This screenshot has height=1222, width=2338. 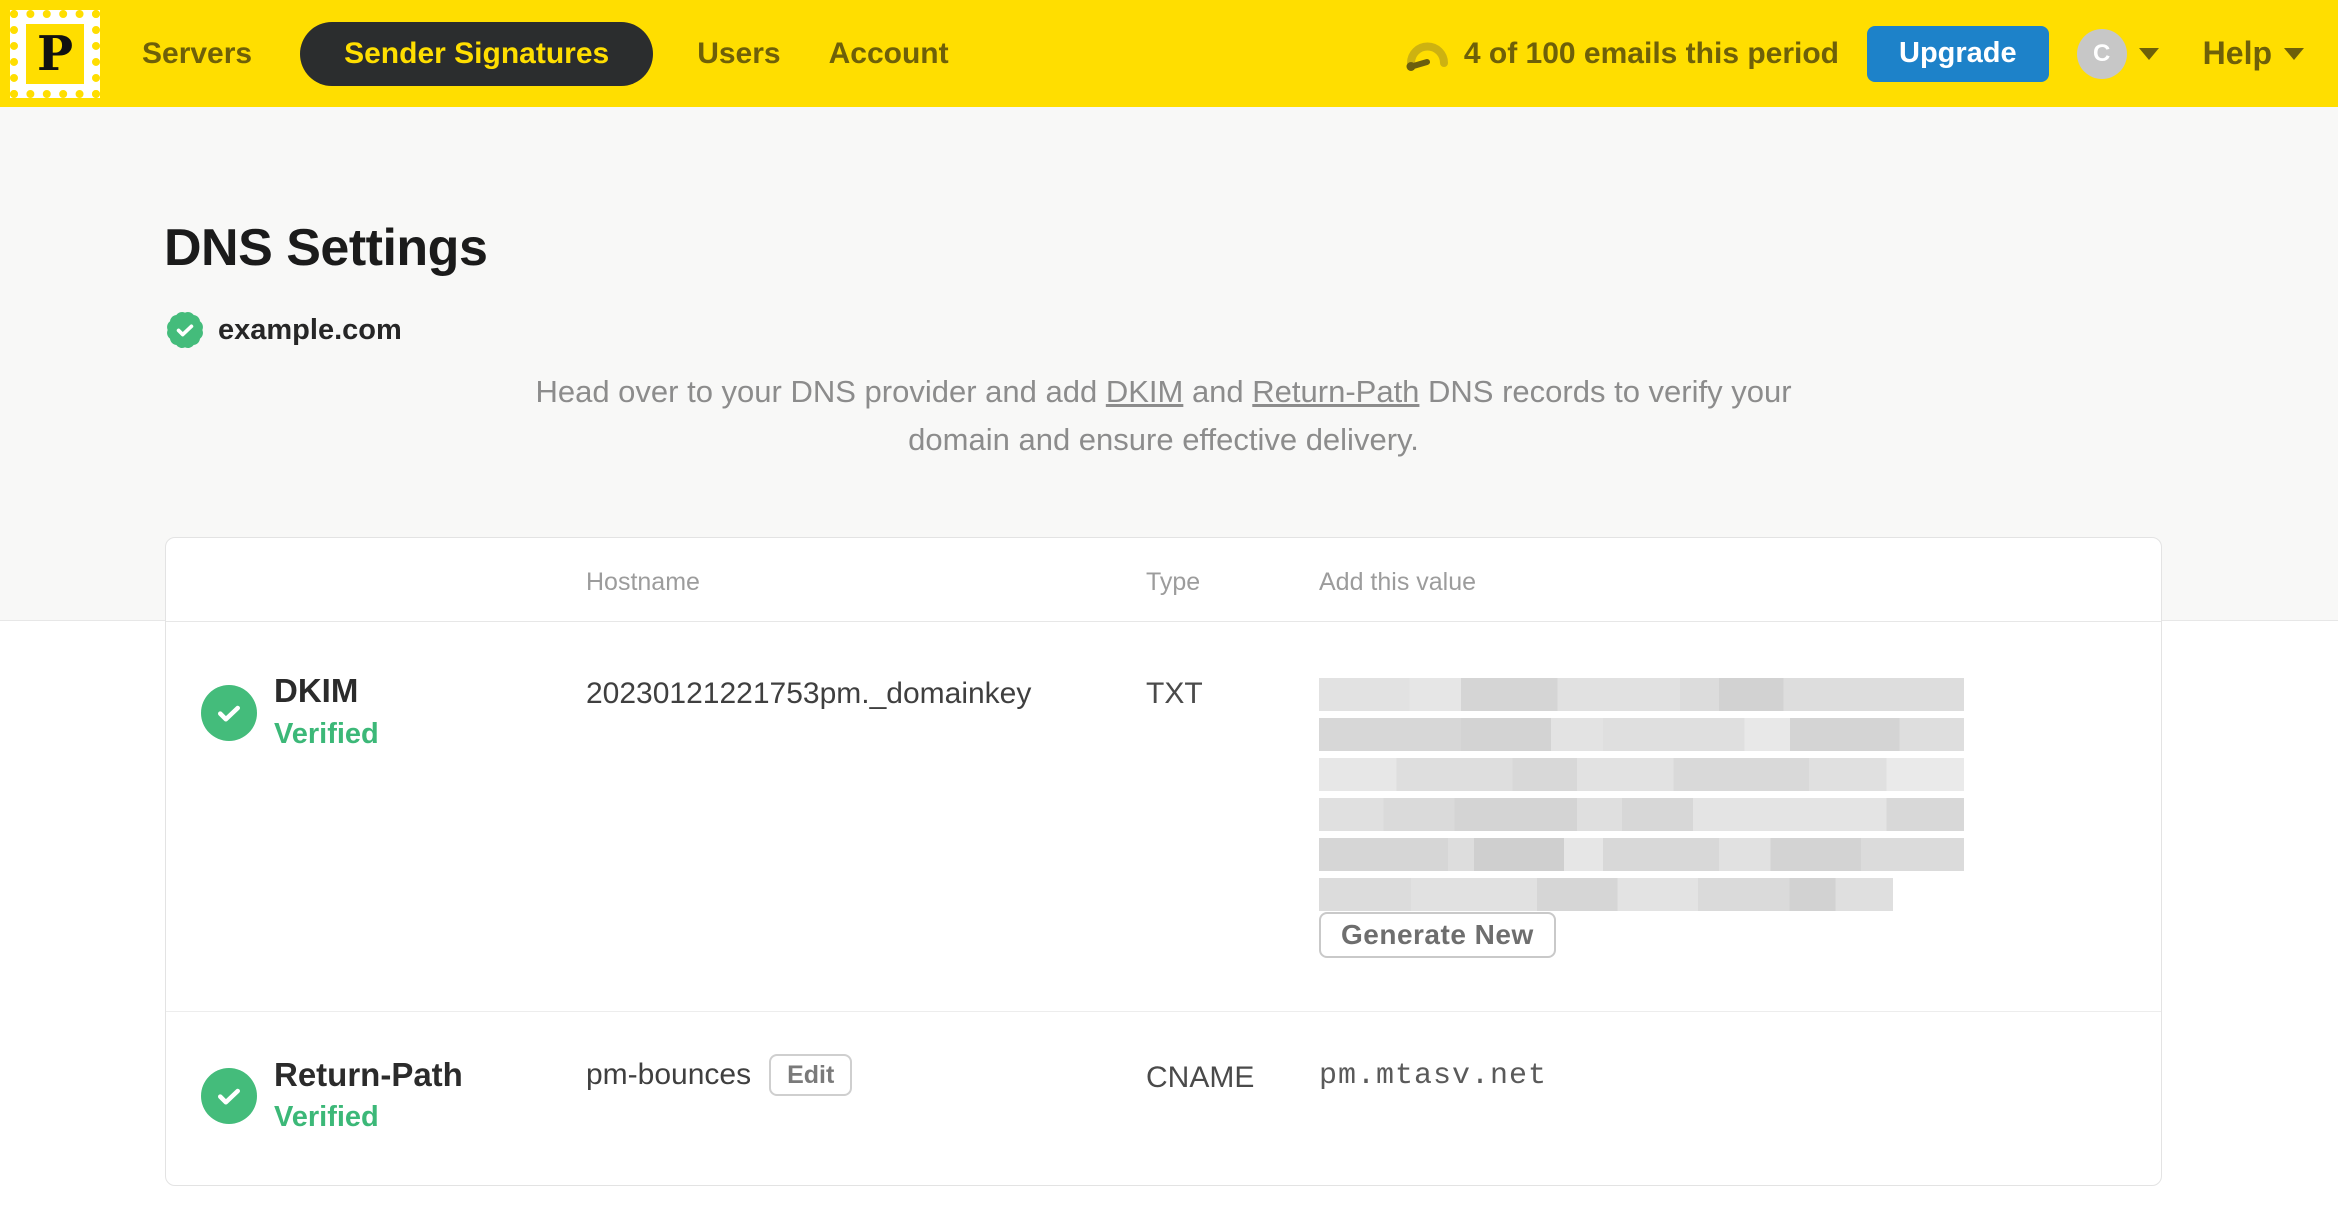 What do you see at coordinates (326, 248) in the screenshot?
I see `page-title: DNS Settings` at bounding box center [326, 248].